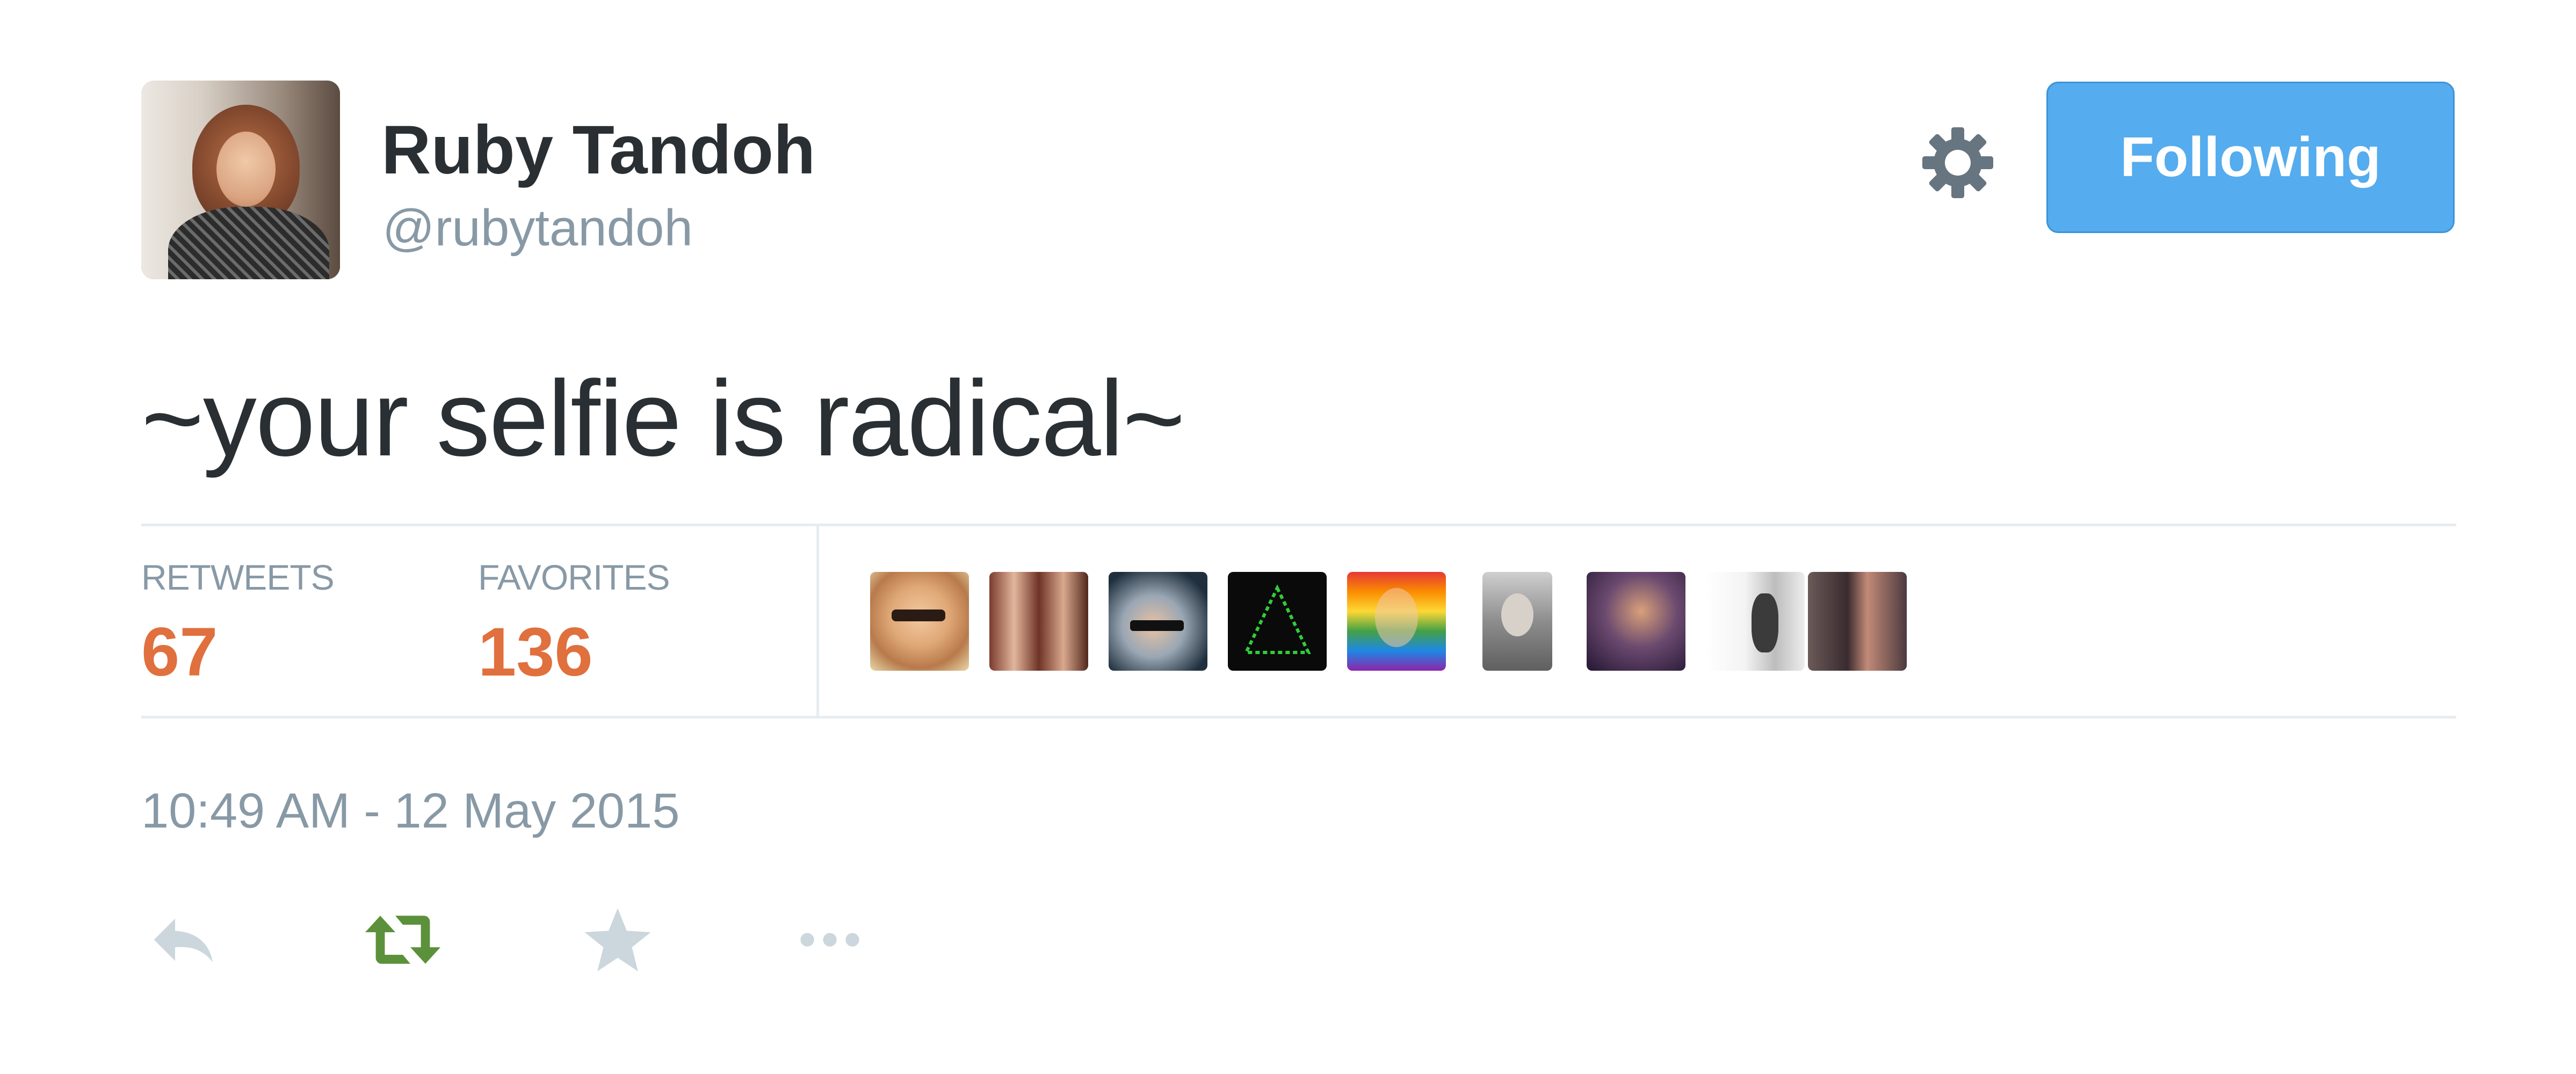  I want to click on more-dots-icon, so click(830, 939).